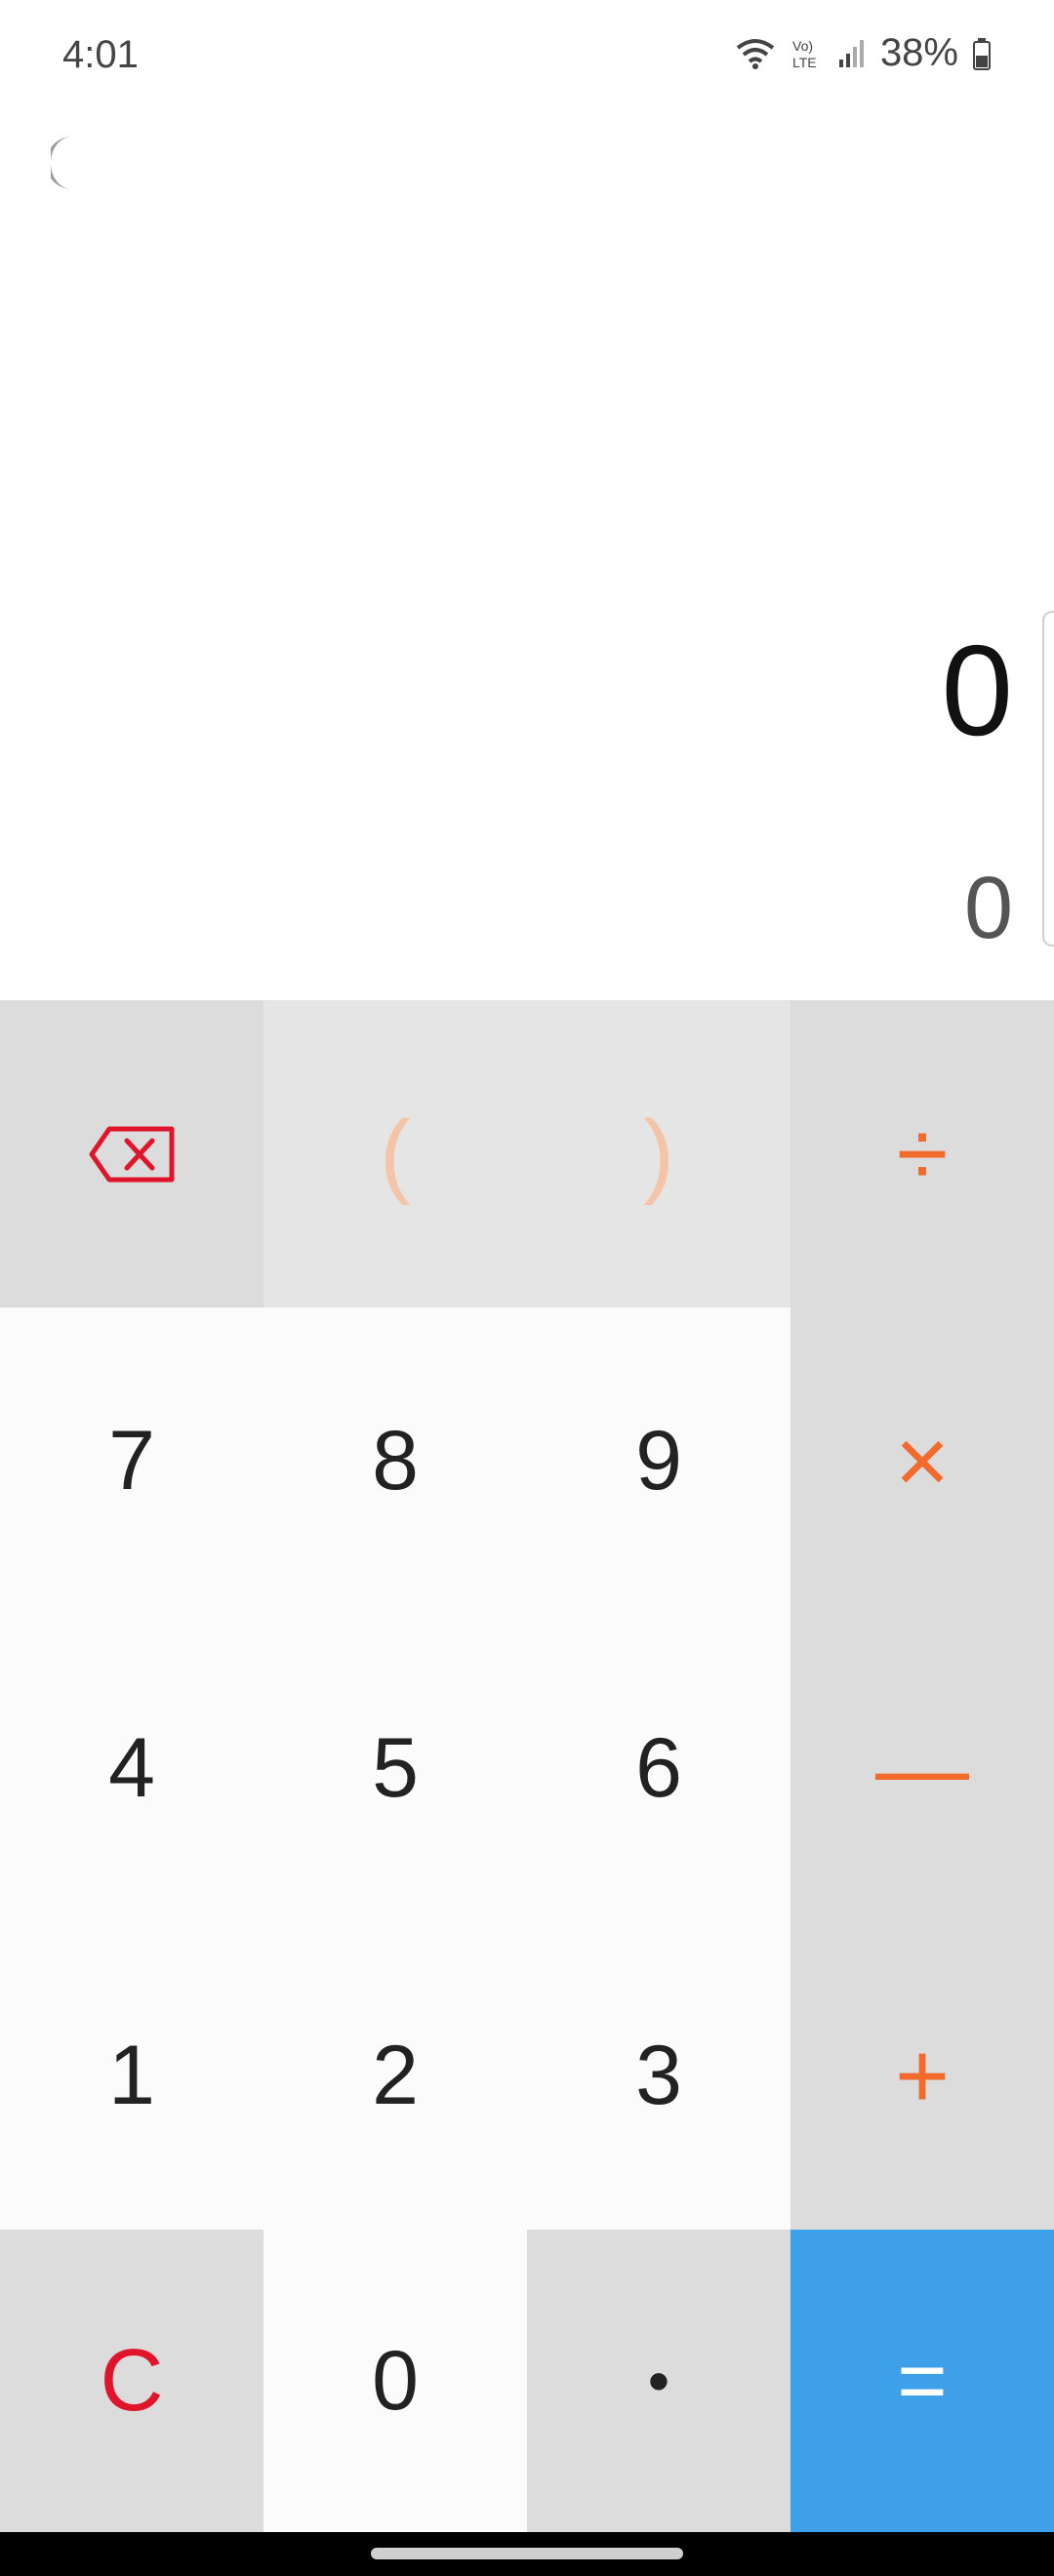 This screenshot has width=1054, height=2576. I want to click on backspace-button, so click(132, 1154).